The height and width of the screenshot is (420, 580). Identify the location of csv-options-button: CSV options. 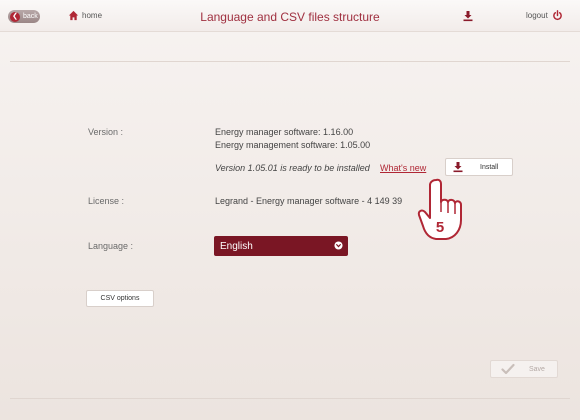
(120, 298).